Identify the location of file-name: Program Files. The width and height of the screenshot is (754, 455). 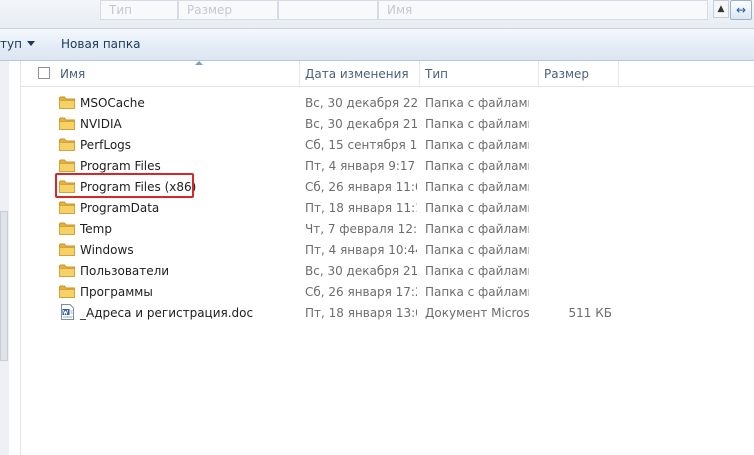
(120, 166).